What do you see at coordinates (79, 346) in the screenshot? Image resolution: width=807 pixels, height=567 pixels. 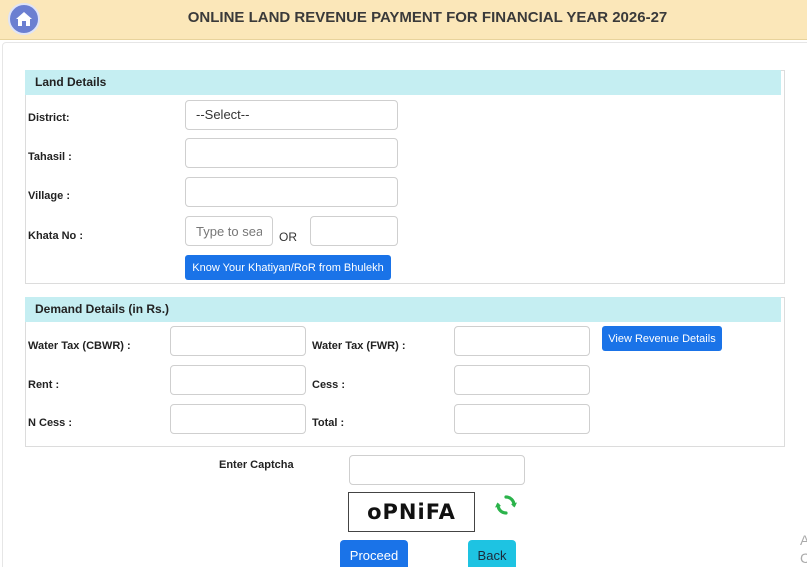 I see `water-tax-cbwr-label: Water Tax (CBWR) :` at bounding box center [79, 346].